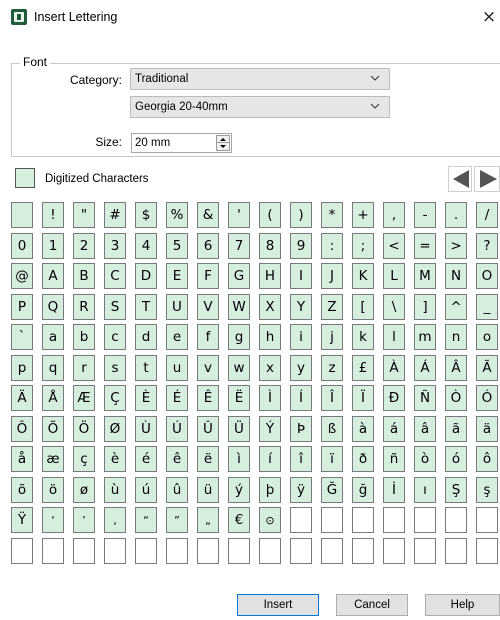  Describe the element at coordinates (487, 215) in the screenshot. I see `character-cell: /` at that location.